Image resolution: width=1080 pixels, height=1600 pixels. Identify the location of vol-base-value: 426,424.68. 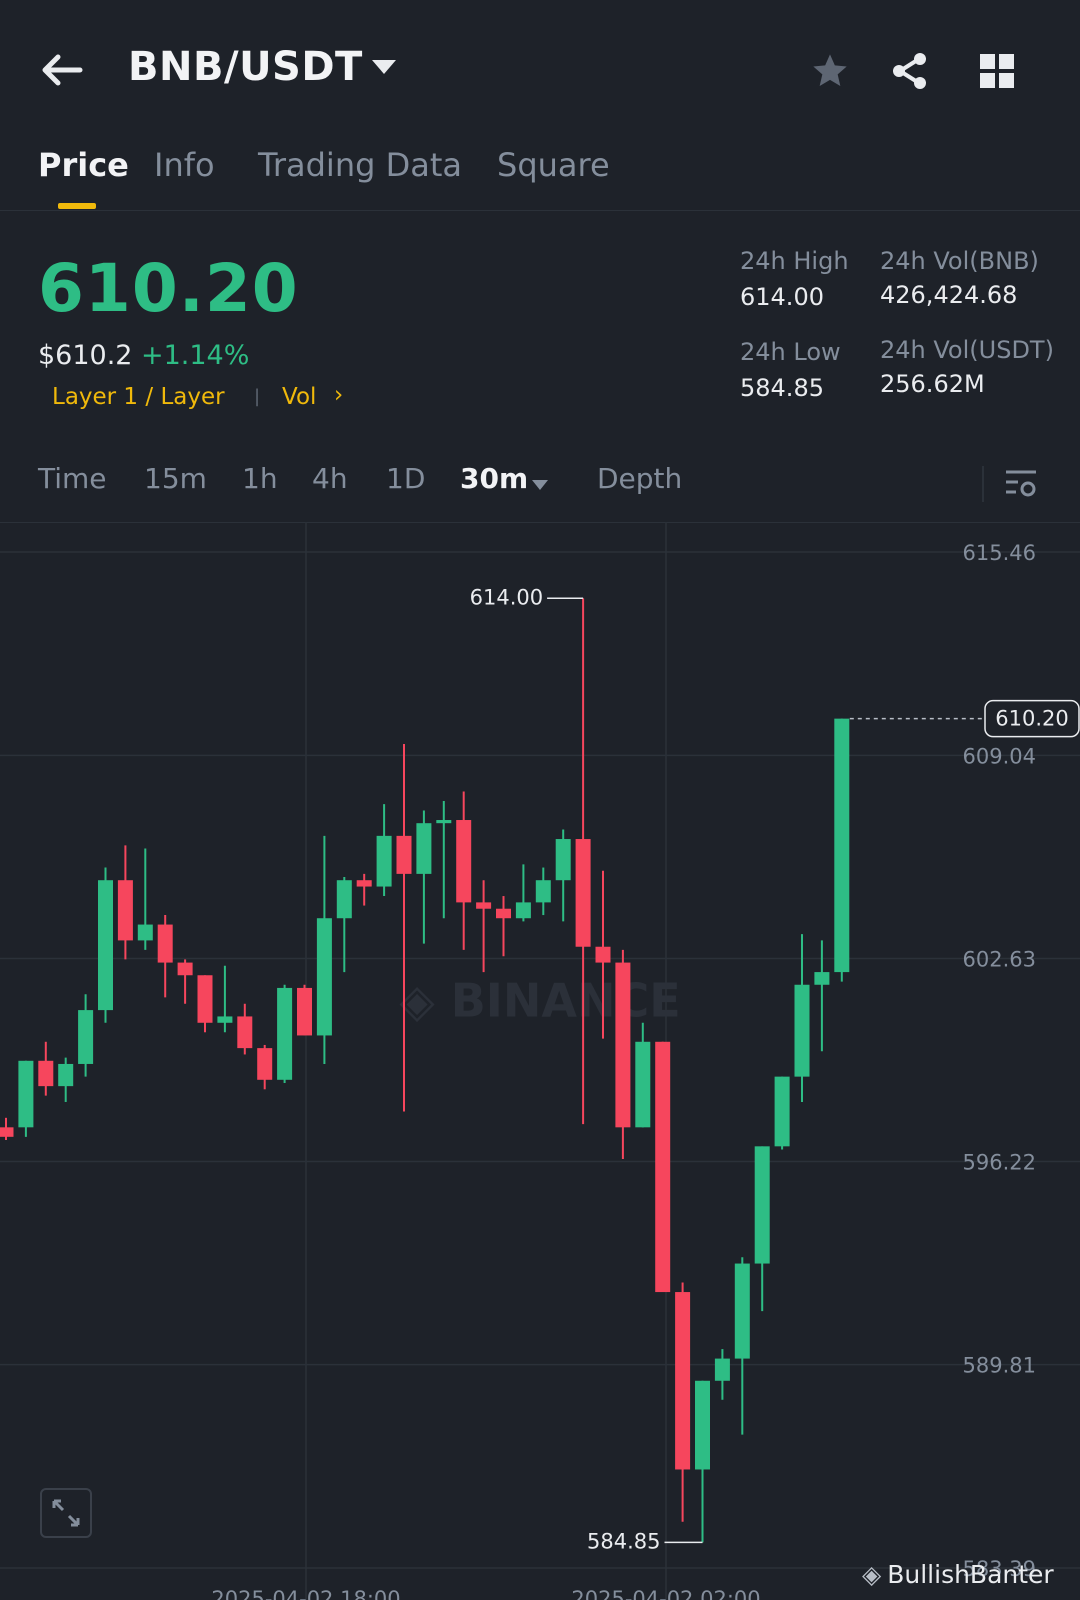
(949, 295).